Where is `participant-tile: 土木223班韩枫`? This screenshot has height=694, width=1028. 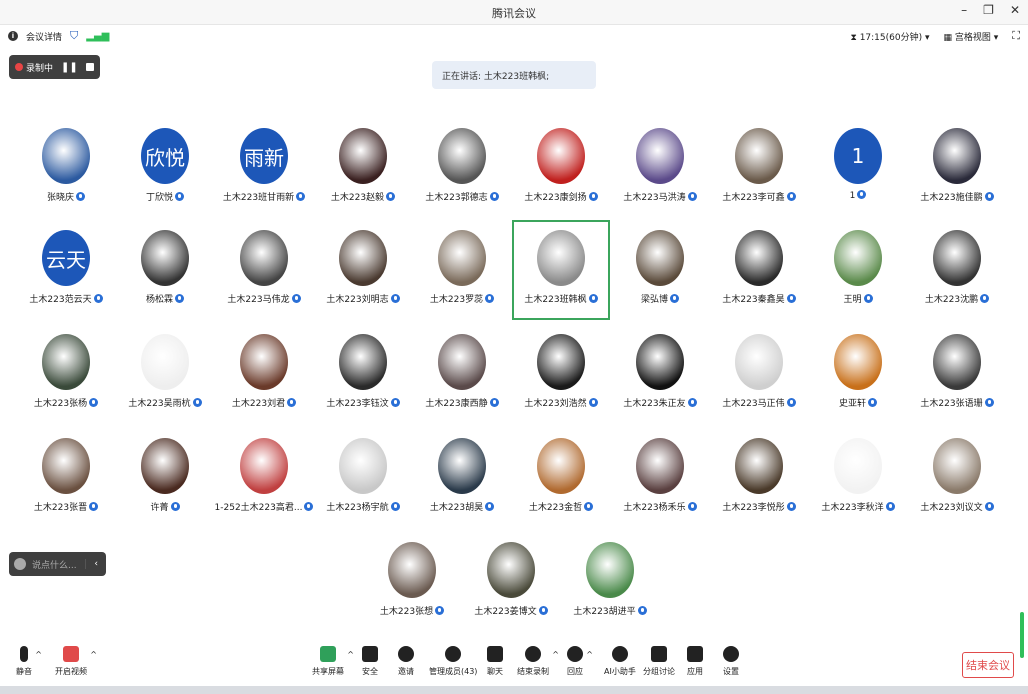 participant-tile: 土木223班韩枫 is located at coordinates (561, 270).